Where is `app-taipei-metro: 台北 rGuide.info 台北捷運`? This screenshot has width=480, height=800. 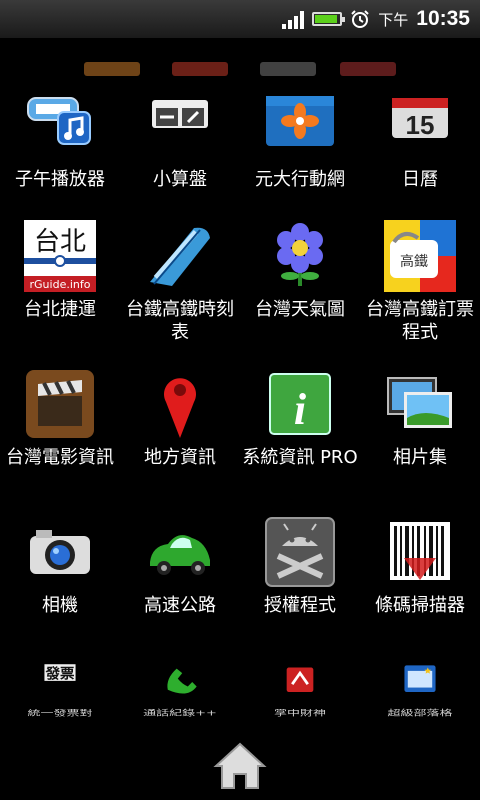 app-taipei-metro: 台北 rGuide.info 台北捷運 is located at coordinates (60, 270).